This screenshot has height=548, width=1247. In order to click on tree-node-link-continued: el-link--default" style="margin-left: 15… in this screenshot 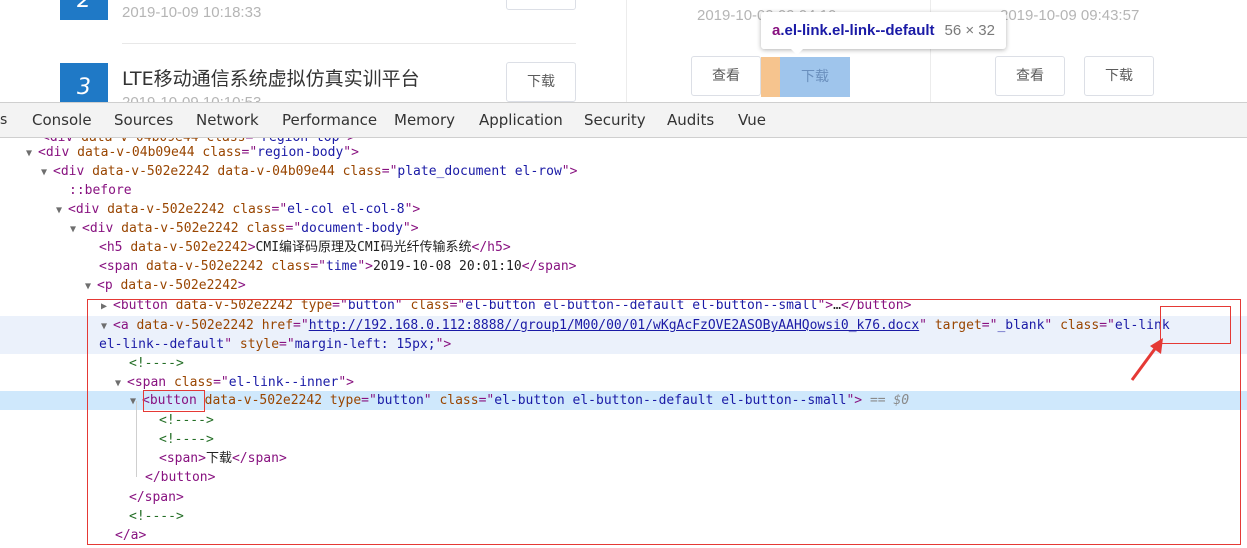, I will do `click(623, 344)`.